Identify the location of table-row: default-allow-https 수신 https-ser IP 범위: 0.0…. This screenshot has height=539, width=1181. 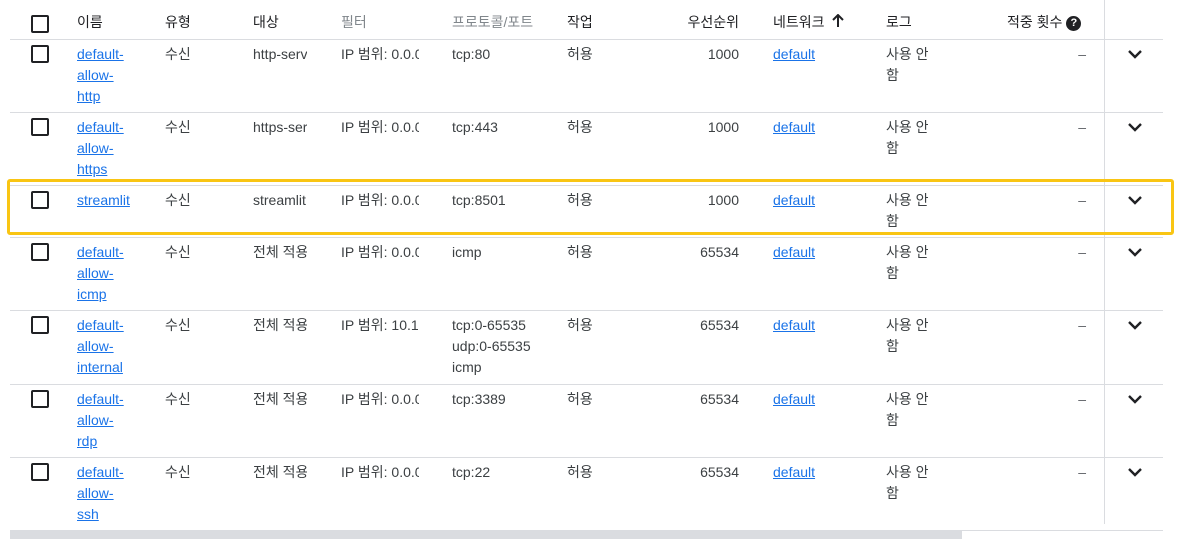
(586, 149).